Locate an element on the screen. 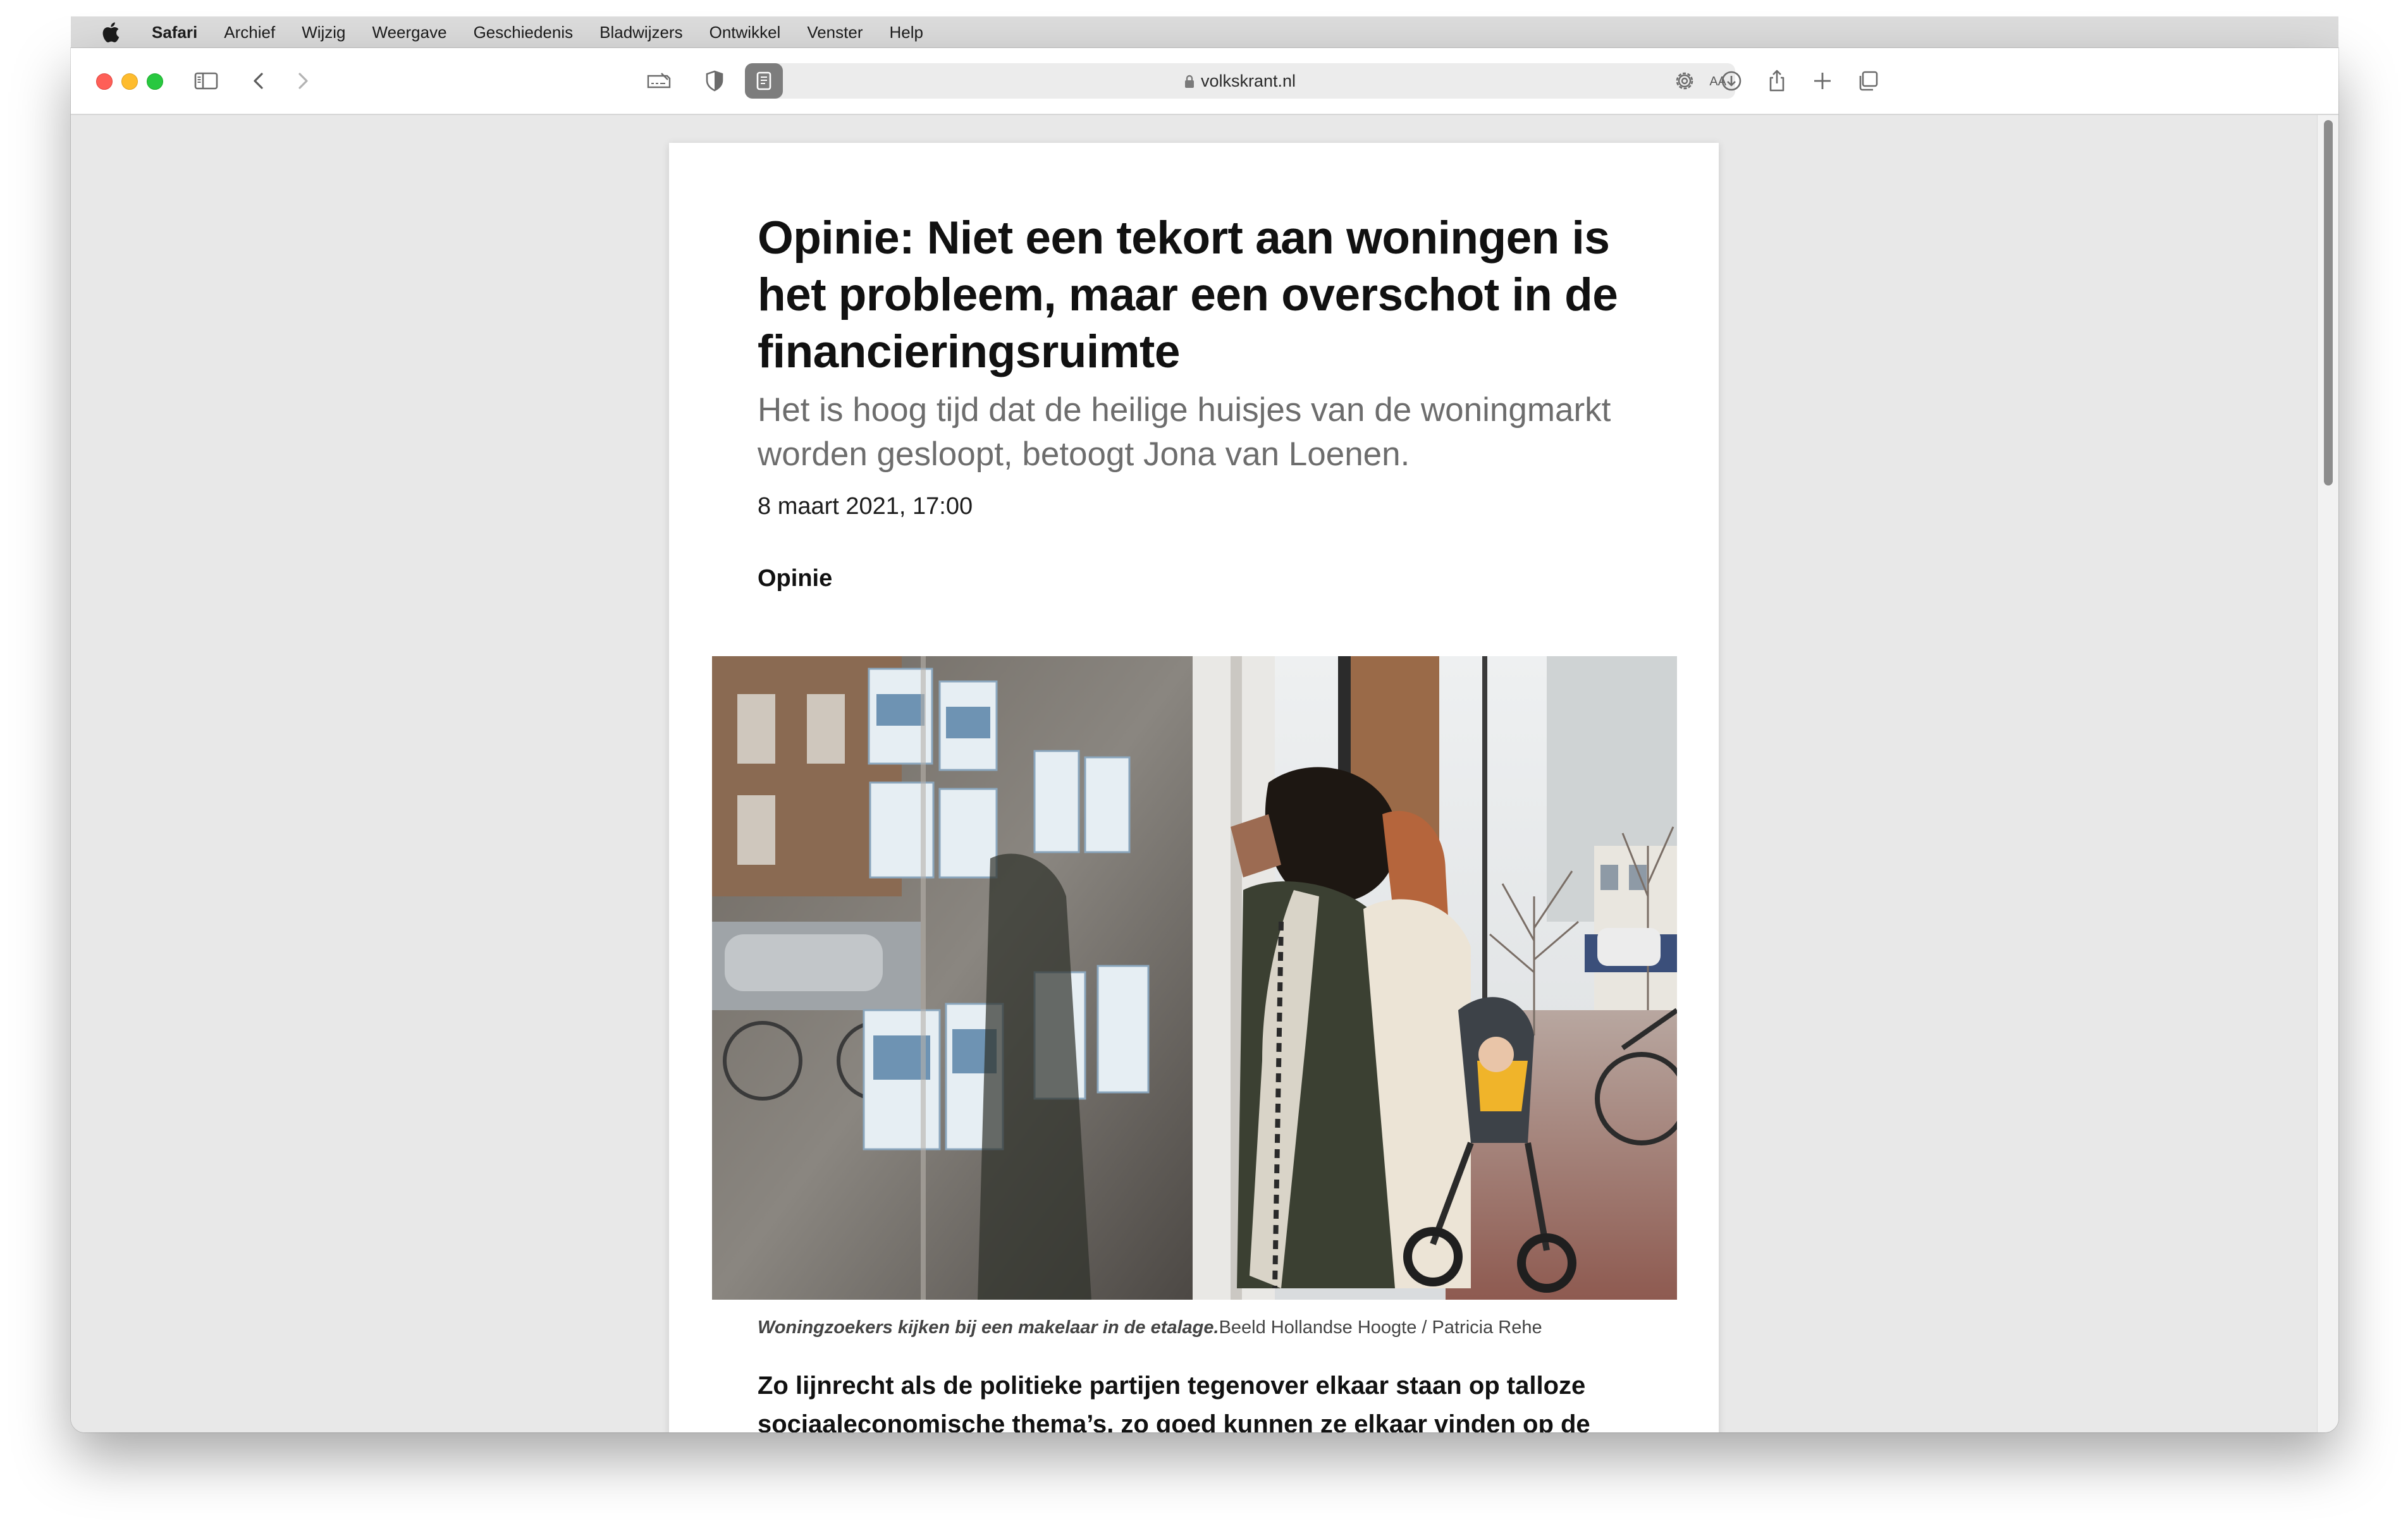 This screenshot has height=1526, width=2408. menu-bladwijzers: Bladwijzers is located at coordinates (641, 32).